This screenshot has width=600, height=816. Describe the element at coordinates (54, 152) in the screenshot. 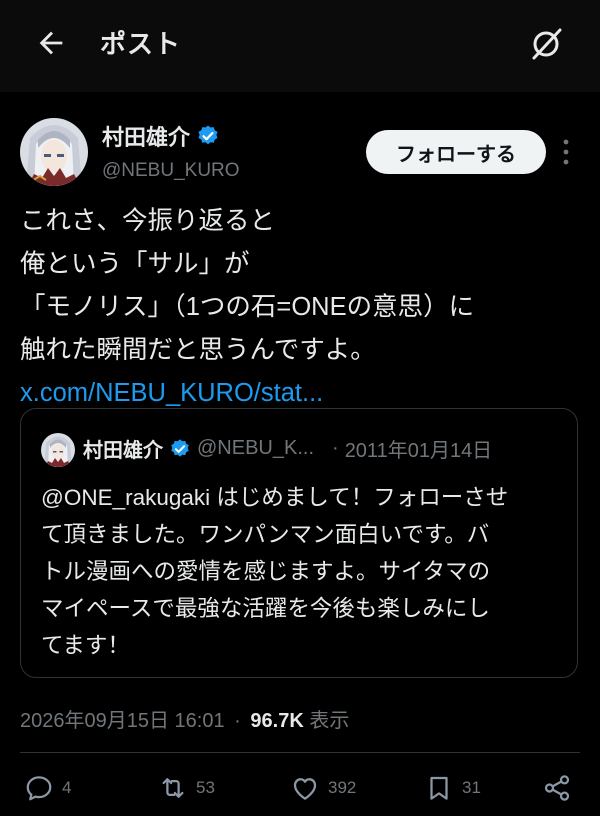

I see `avatar` at that location.